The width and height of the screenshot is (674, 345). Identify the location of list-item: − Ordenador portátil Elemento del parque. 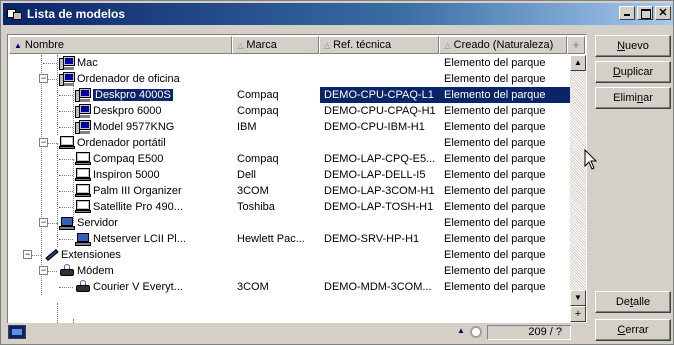
(289, 143).